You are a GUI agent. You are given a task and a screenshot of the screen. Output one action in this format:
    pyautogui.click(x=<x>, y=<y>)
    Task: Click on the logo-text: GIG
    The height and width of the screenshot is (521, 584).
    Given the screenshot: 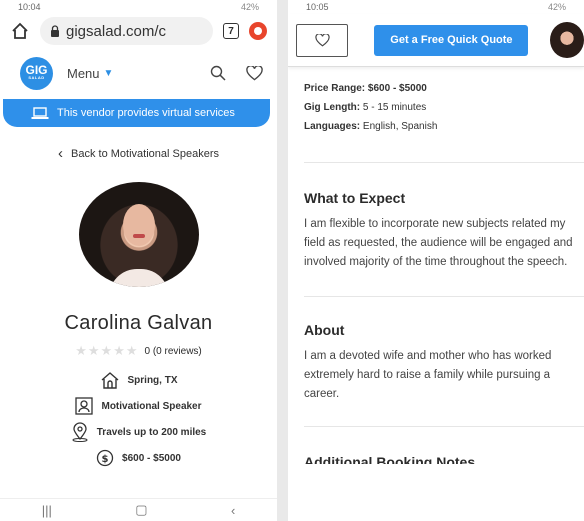 What is the action you would take?
    pyautogui.click(x=36, y=70)
    